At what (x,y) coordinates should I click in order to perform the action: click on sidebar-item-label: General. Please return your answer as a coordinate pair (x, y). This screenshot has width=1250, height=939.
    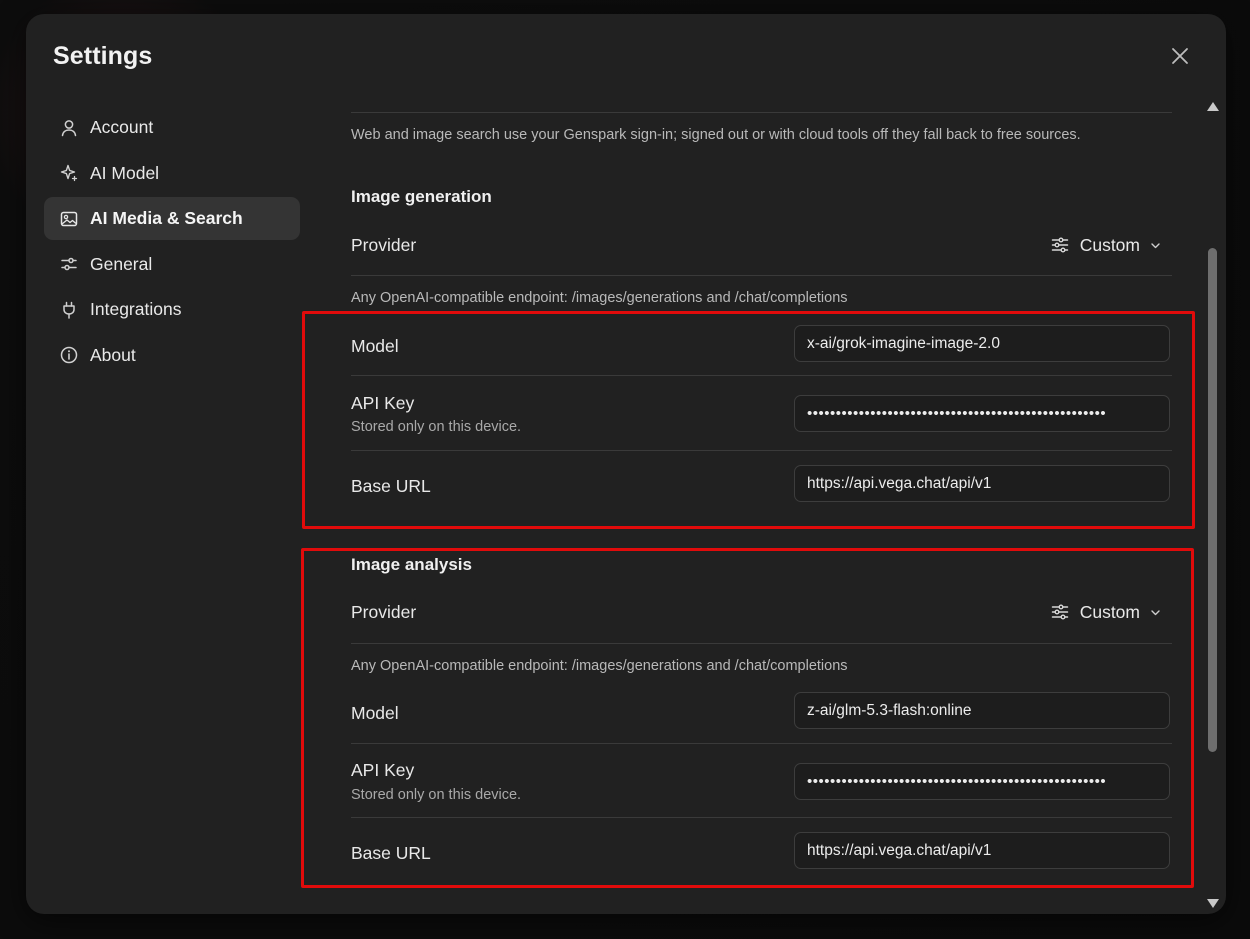
    Looking at the image, I should click on (121, 263).